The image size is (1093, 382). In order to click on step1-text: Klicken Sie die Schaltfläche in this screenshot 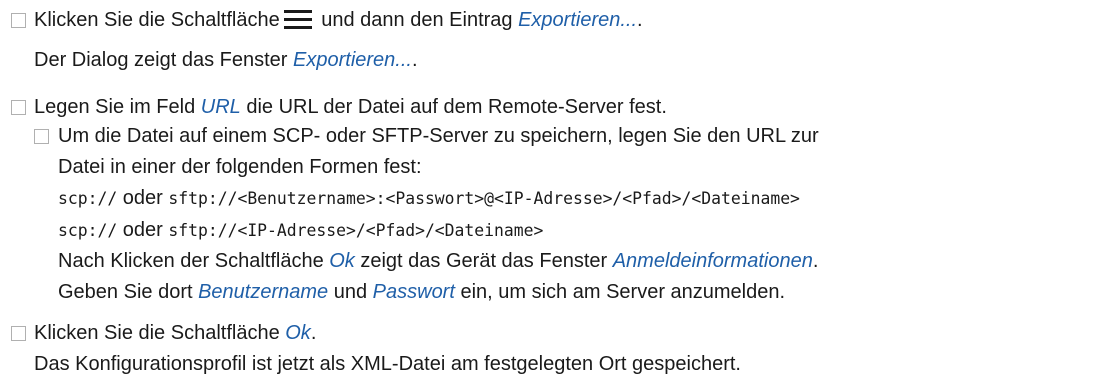, I will do `click(157, 20)`.